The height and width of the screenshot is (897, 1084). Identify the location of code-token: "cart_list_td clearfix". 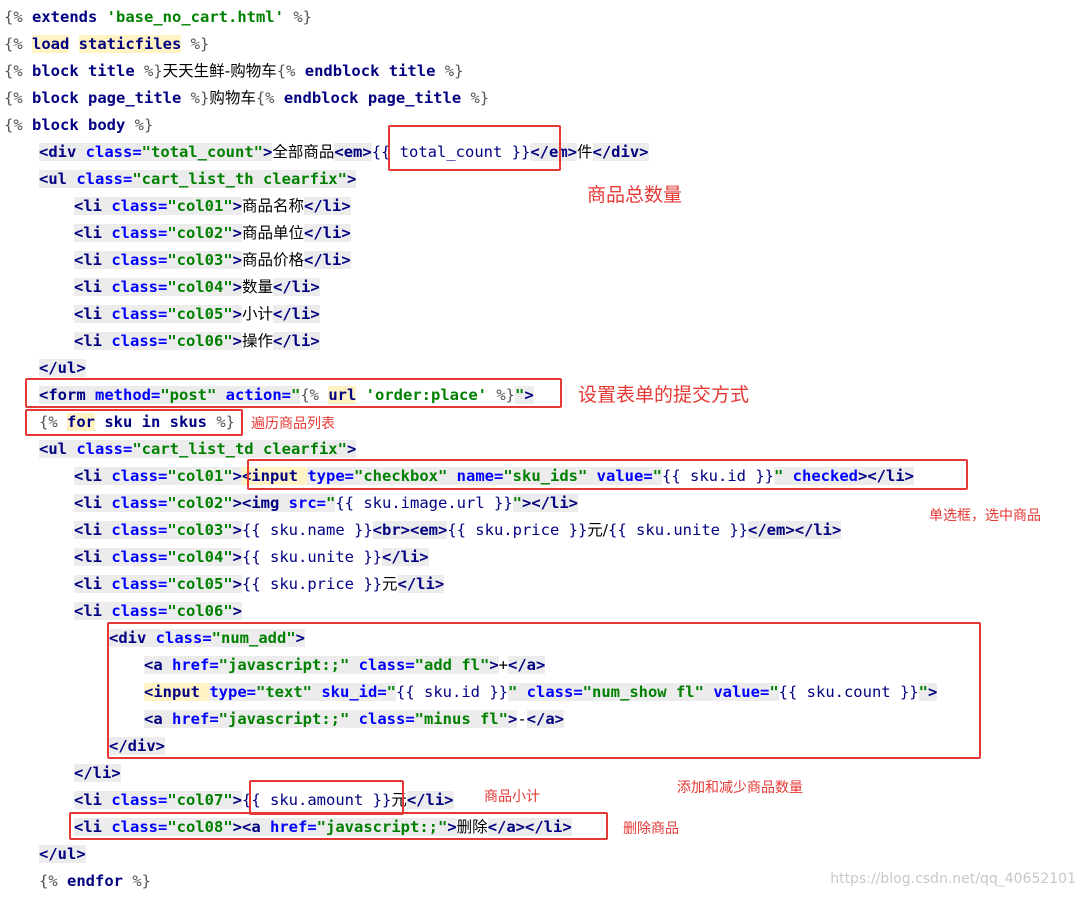
(239, 449).